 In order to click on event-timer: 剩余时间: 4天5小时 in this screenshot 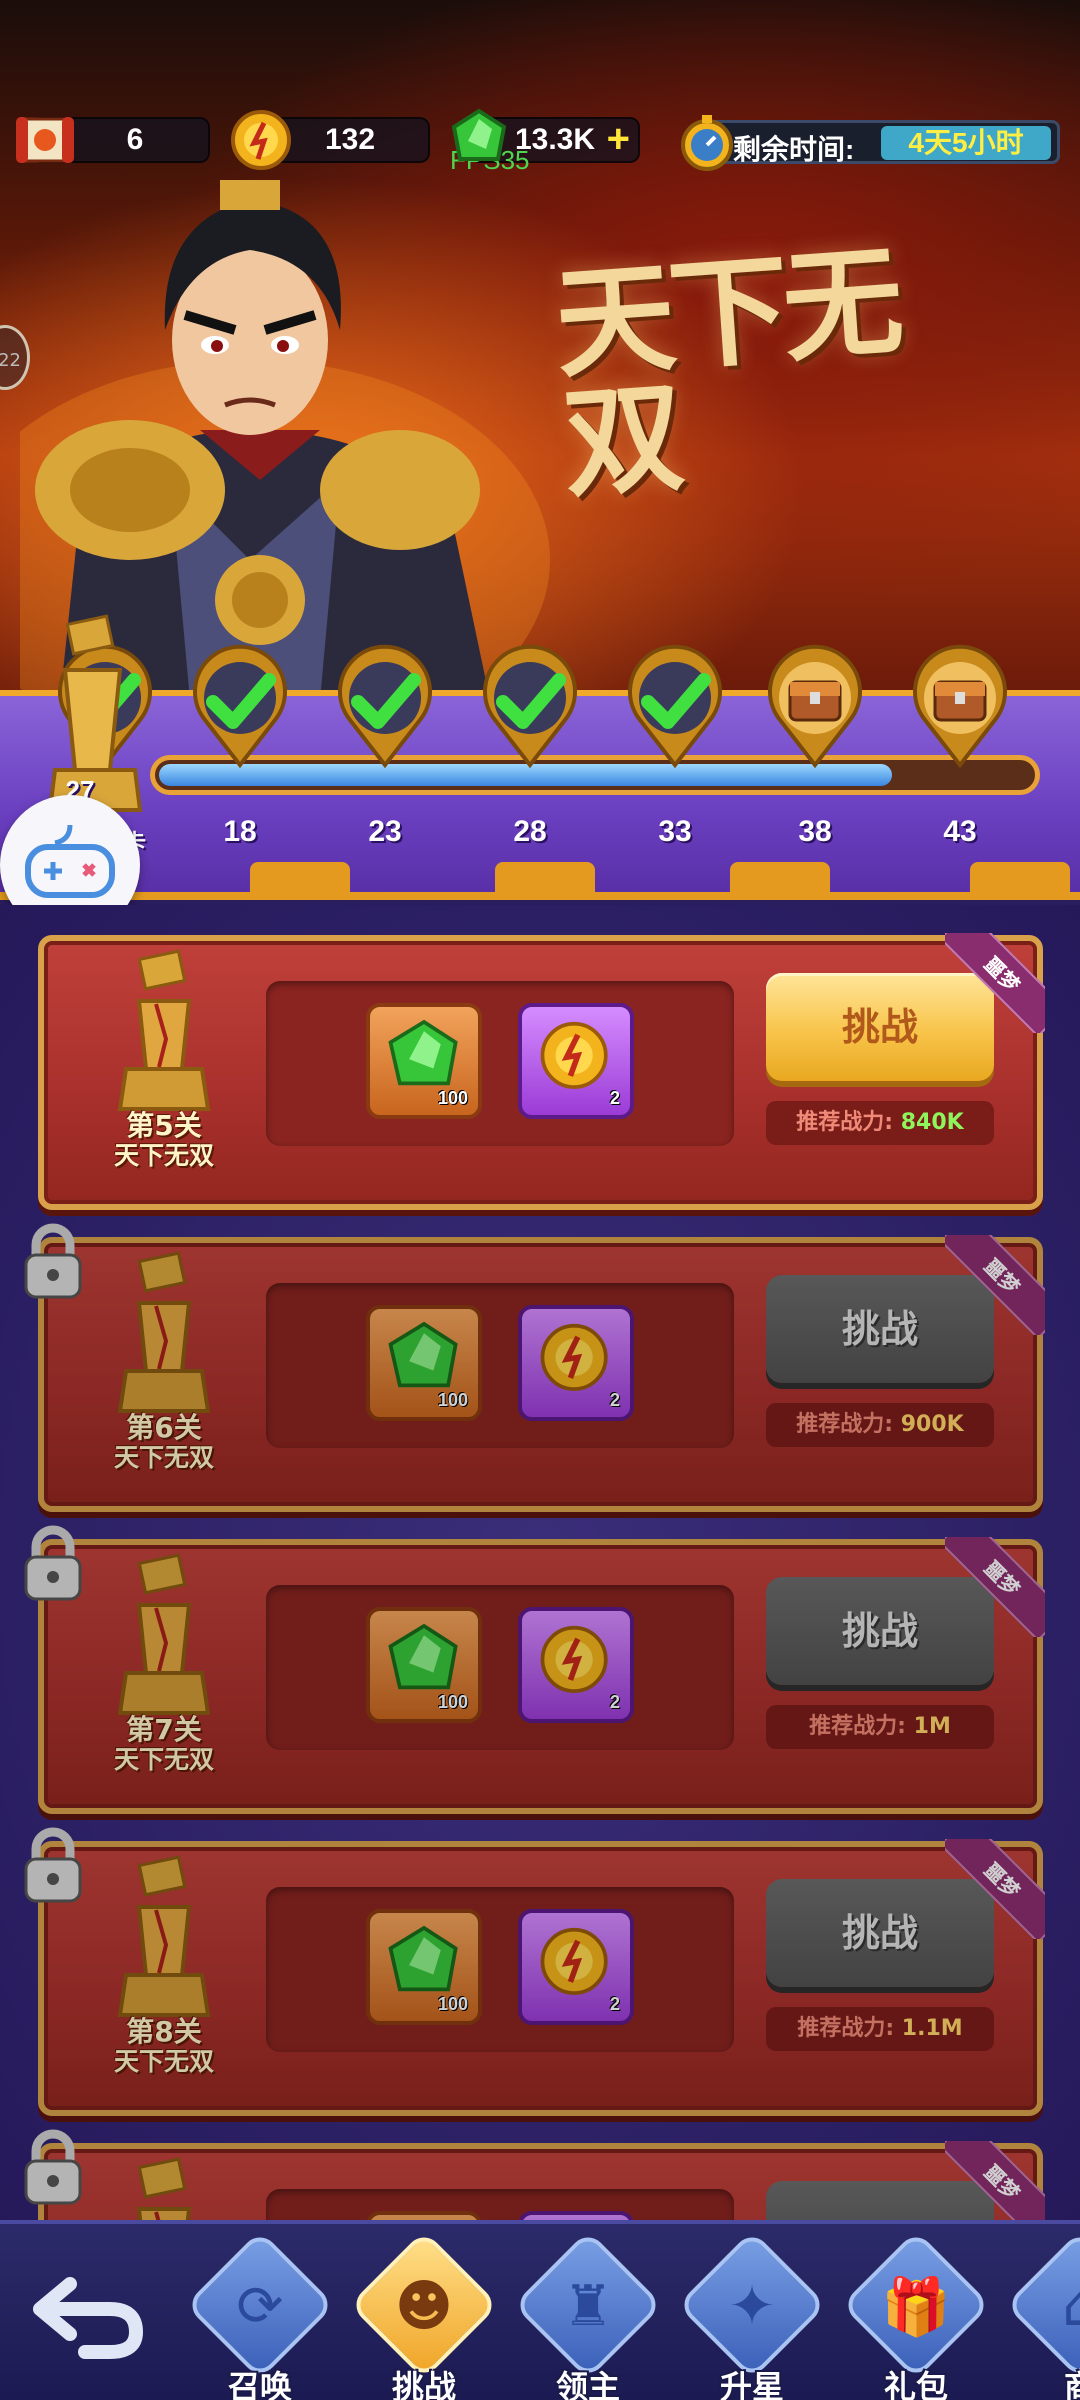, I will do `click(870, 143)`.